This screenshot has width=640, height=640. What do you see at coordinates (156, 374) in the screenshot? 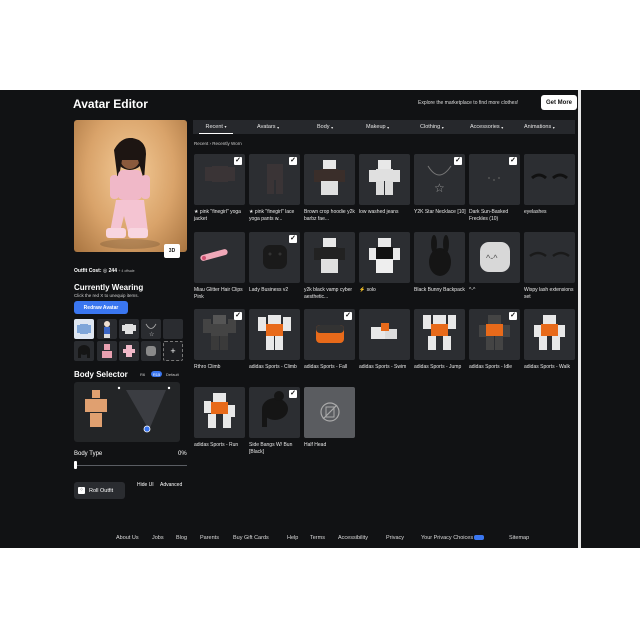
I see `rig-r15-toggle: R15` at bounding box center [156, 374].